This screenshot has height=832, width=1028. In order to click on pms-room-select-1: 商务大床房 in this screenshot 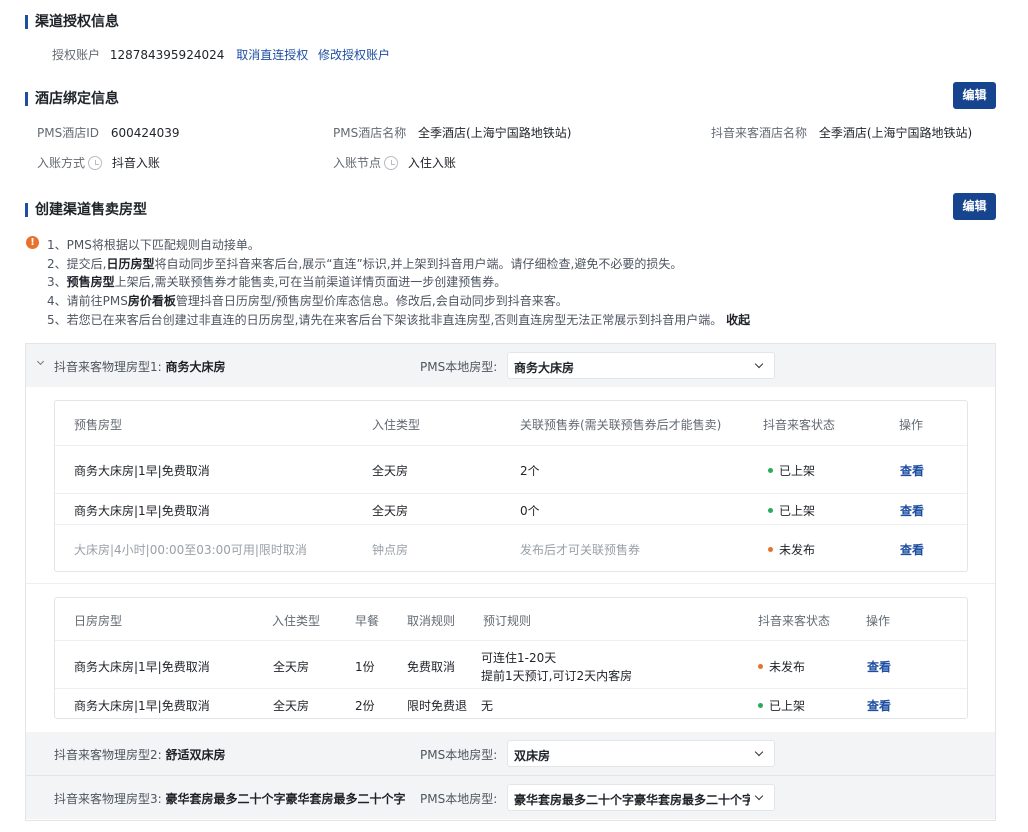, I will do `click(641, 365)`.